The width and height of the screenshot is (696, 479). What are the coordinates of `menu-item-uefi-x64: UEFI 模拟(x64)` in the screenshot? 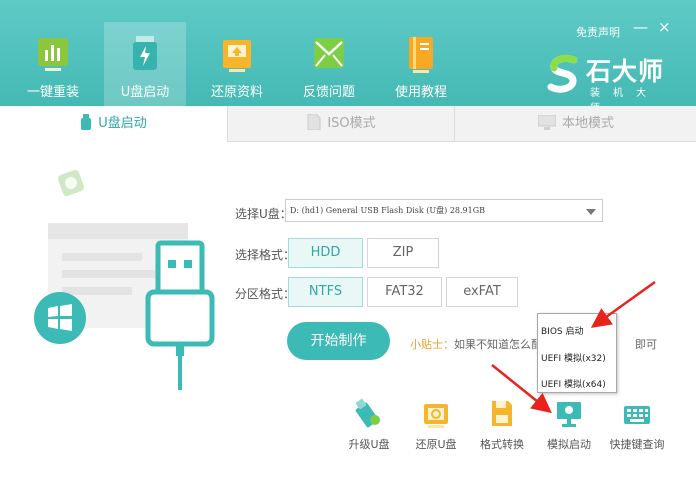 It's located at (573, 383).